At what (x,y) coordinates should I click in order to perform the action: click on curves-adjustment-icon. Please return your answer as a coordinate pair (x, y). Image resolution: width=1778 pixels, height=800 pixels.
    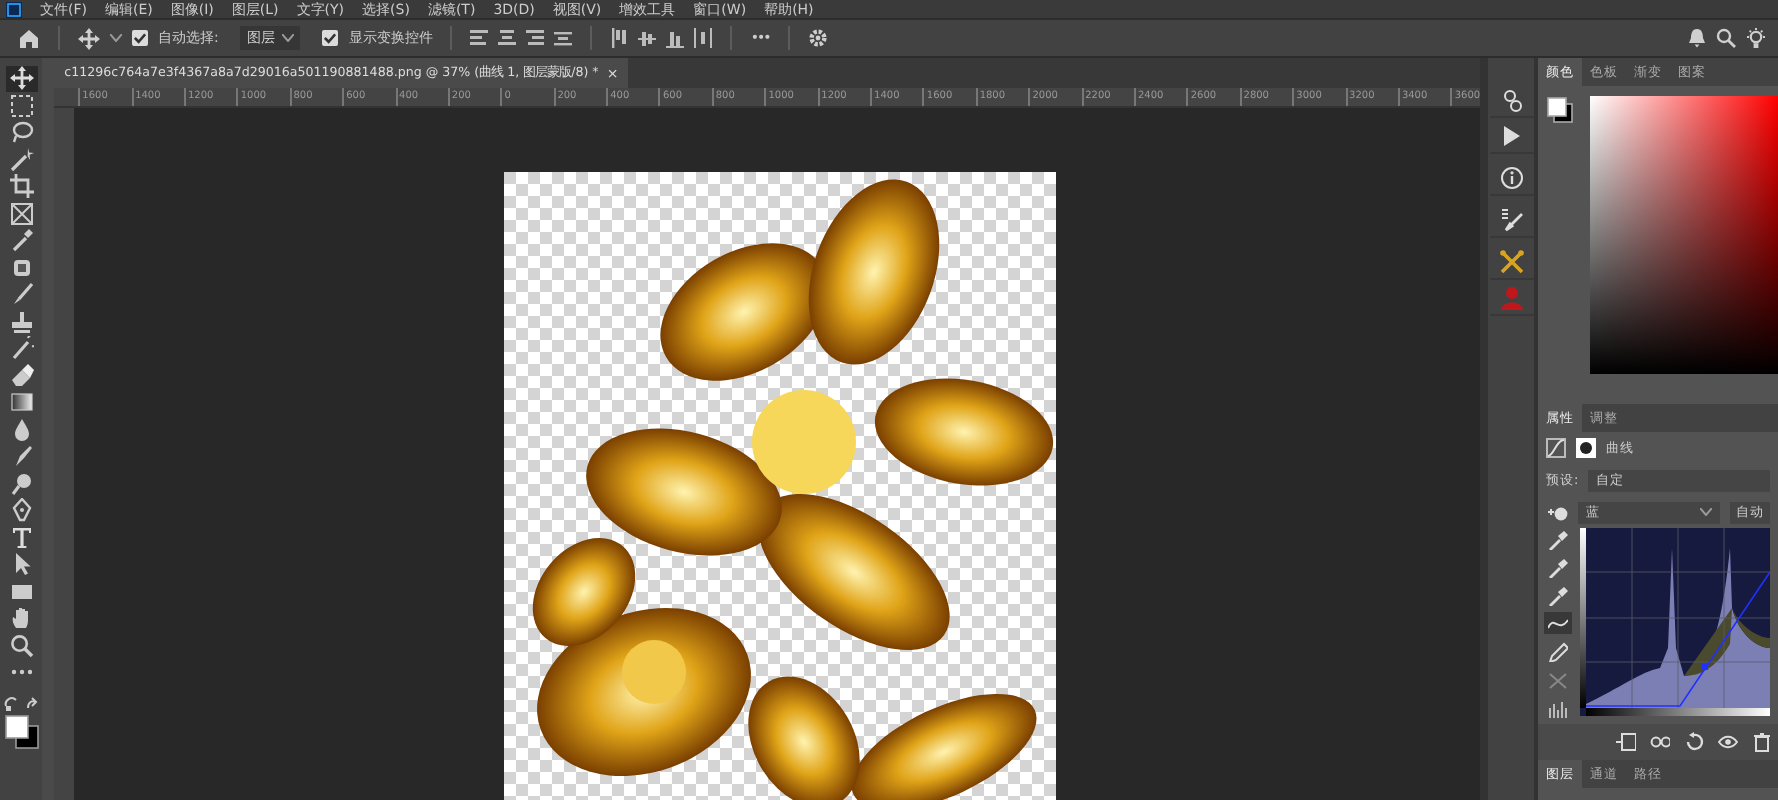
    Looking at the image, I should click on (1556, 448).